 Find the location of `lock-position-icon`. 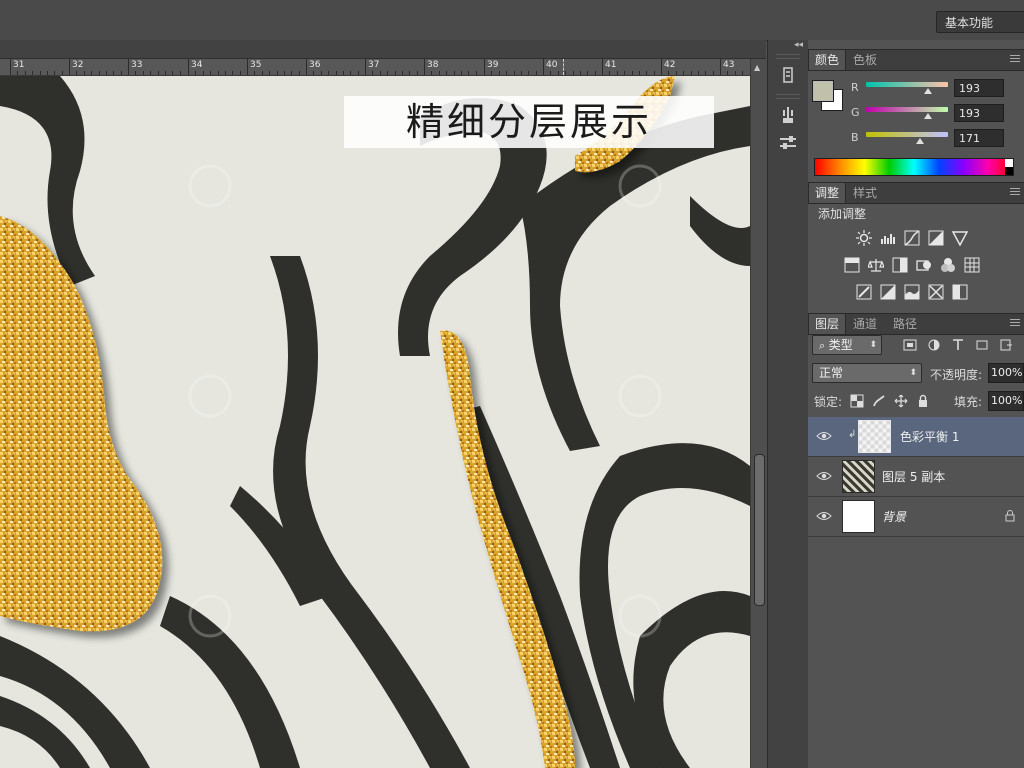

lock-position-icon is located at coordinates (901, 401).